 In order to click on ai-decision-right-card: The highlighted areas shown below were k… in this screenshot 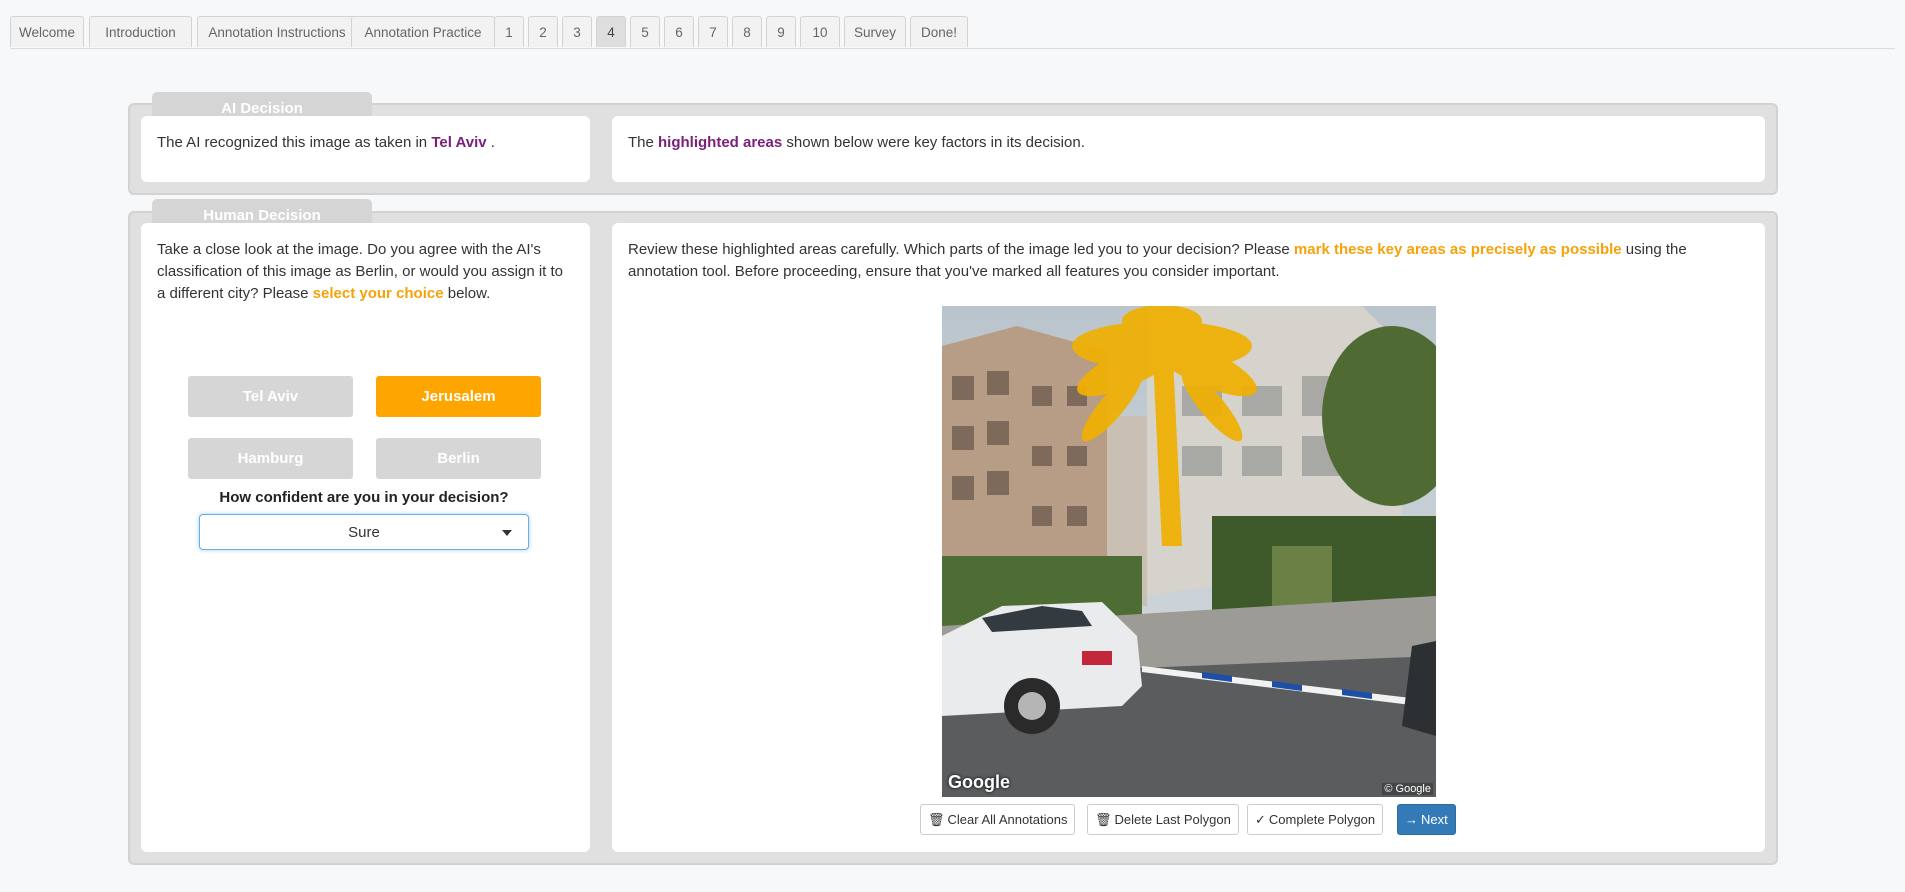, I will do `click(1188, 149)`.